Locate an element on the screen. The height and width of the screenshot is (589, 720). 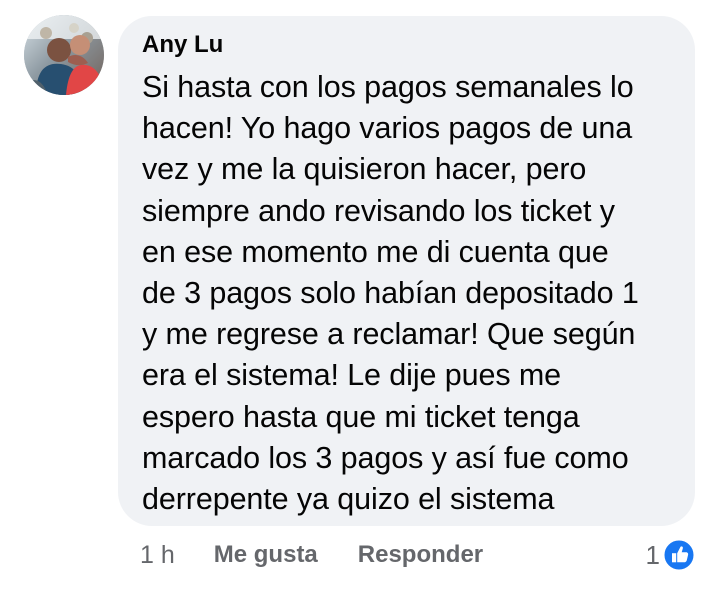
thumbs-up-icon is located at coordinates (679, 555).